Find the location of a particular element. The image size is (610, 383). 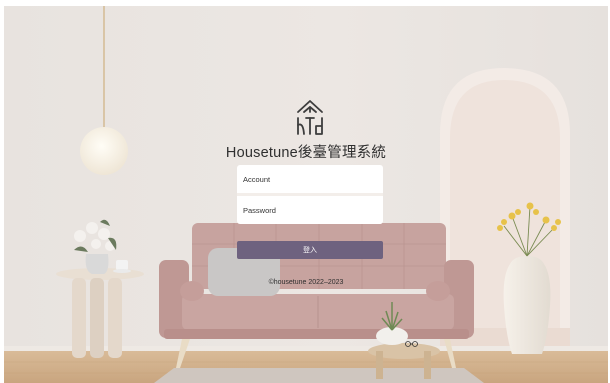

copyright-text: ©housetune 2022–2023 is located at coordinates (306, 282).